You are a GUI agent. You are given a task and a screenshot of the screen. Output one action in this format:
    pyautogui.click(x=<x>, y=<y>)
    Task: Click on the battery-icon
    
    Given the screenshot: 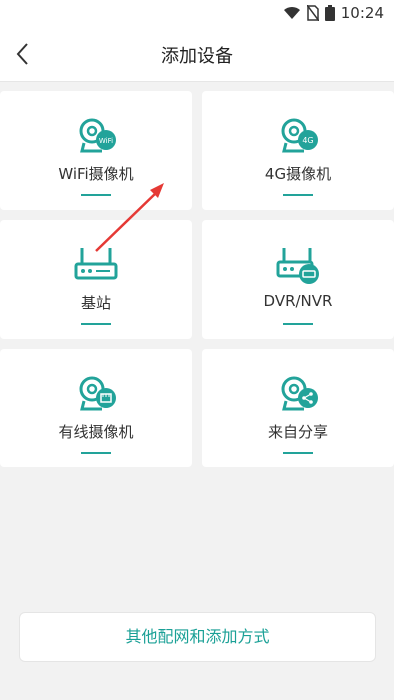 What is the action you would take?
    pyautogui.click(x=329, y=13)
    